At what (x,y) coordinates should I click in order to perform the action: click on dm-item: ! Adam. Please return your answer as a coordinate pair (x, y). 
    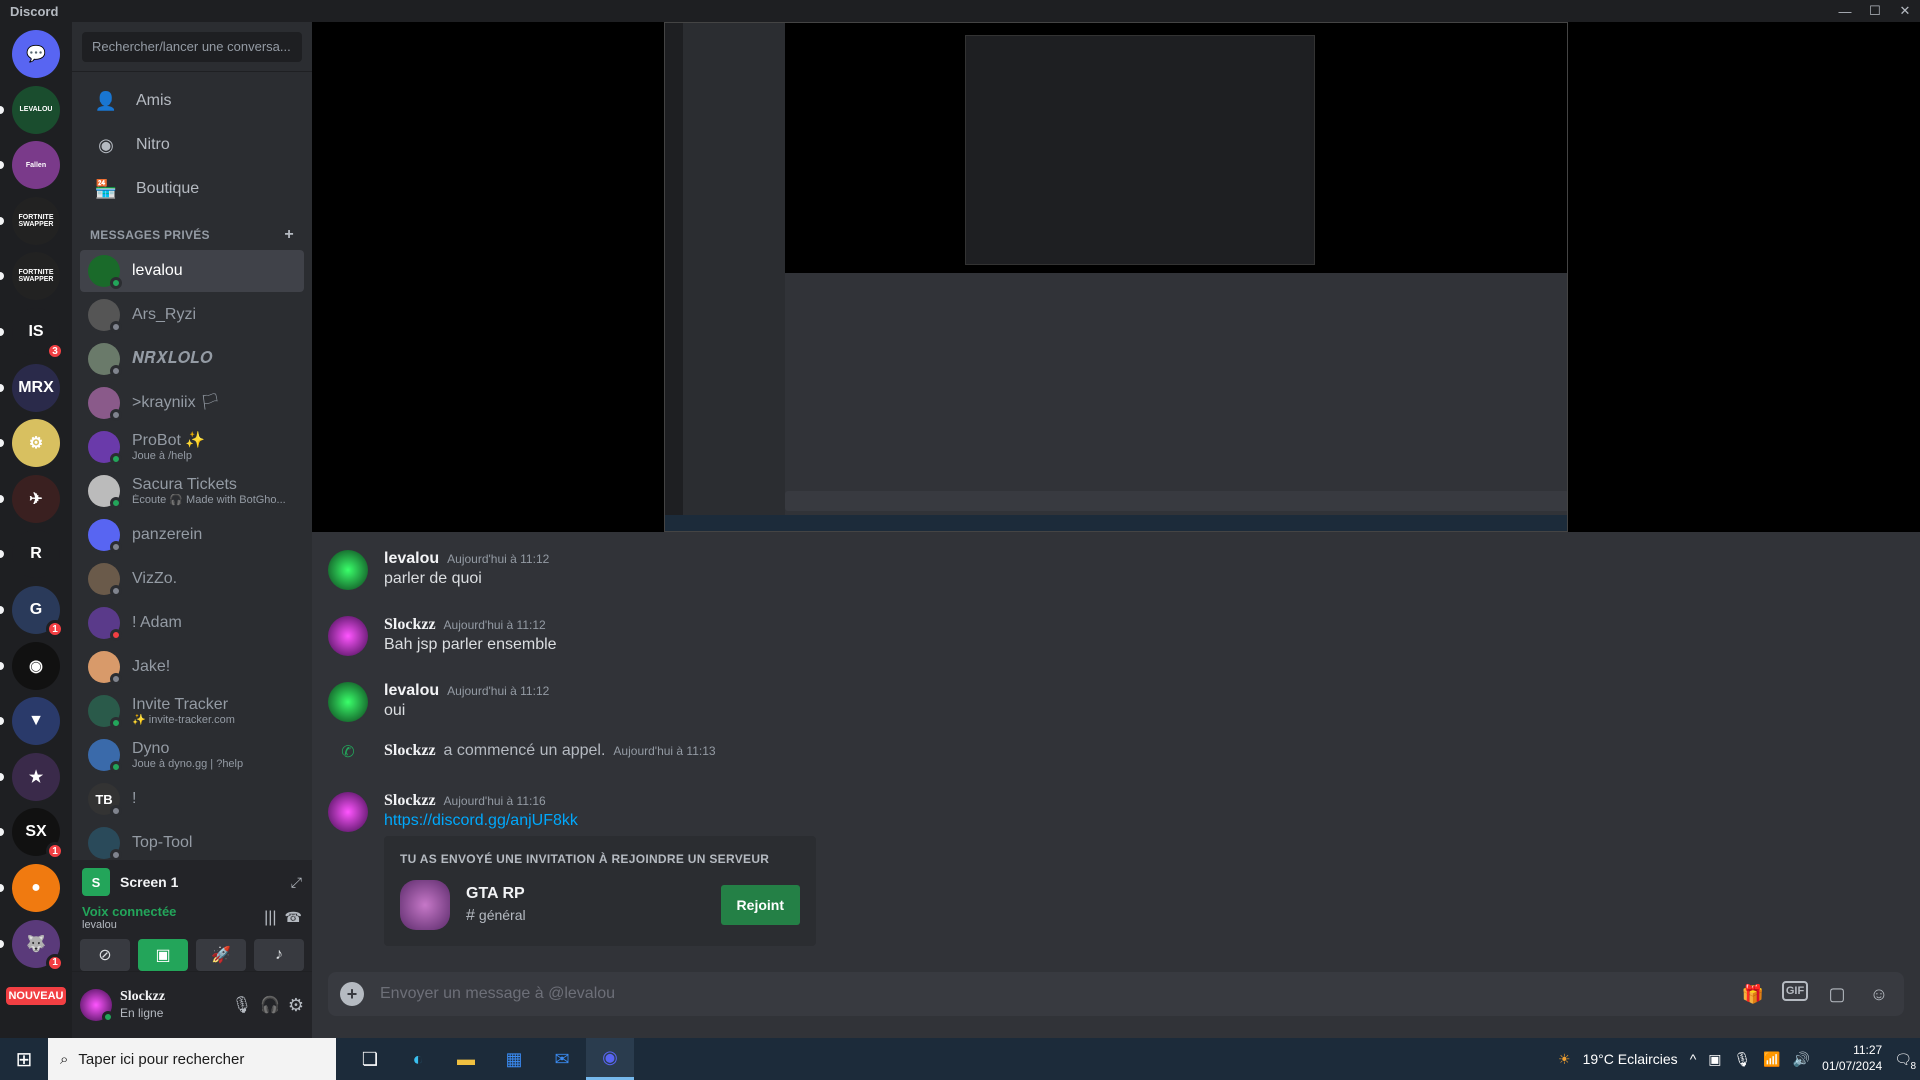
    Looking at the image, I should click on (192, 623).